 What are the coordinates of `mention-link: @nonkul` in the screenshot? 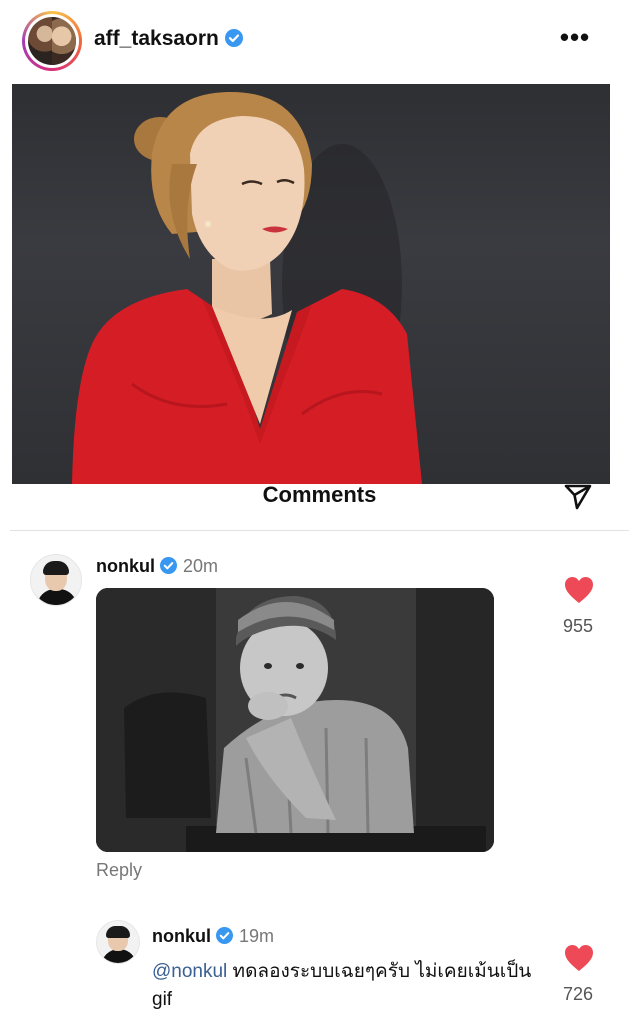 It's located at (189, 971).